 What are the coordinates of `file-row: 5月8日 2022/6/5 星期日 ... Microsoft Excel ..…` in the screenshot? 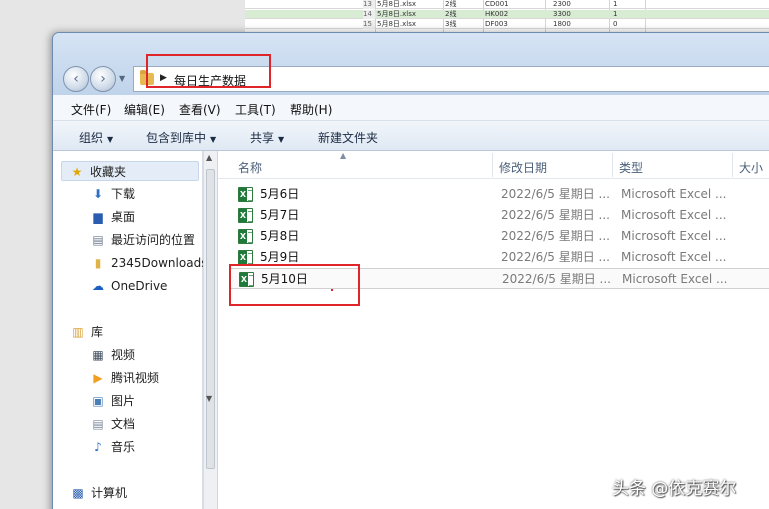 It's located at (499, 236).